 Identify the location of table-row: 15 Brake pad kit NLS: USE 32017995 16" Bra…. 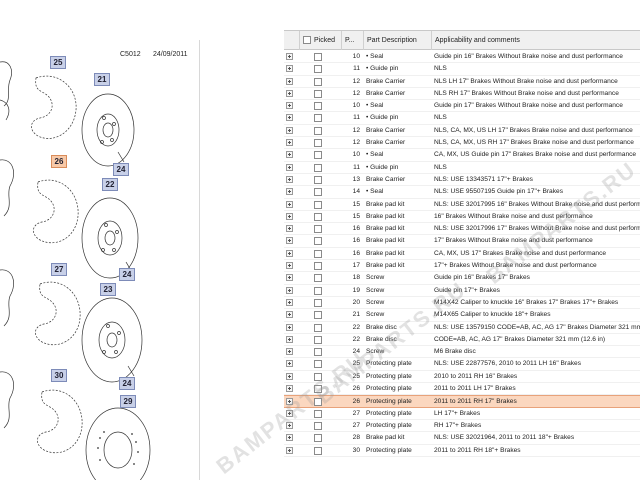
(462, 205).